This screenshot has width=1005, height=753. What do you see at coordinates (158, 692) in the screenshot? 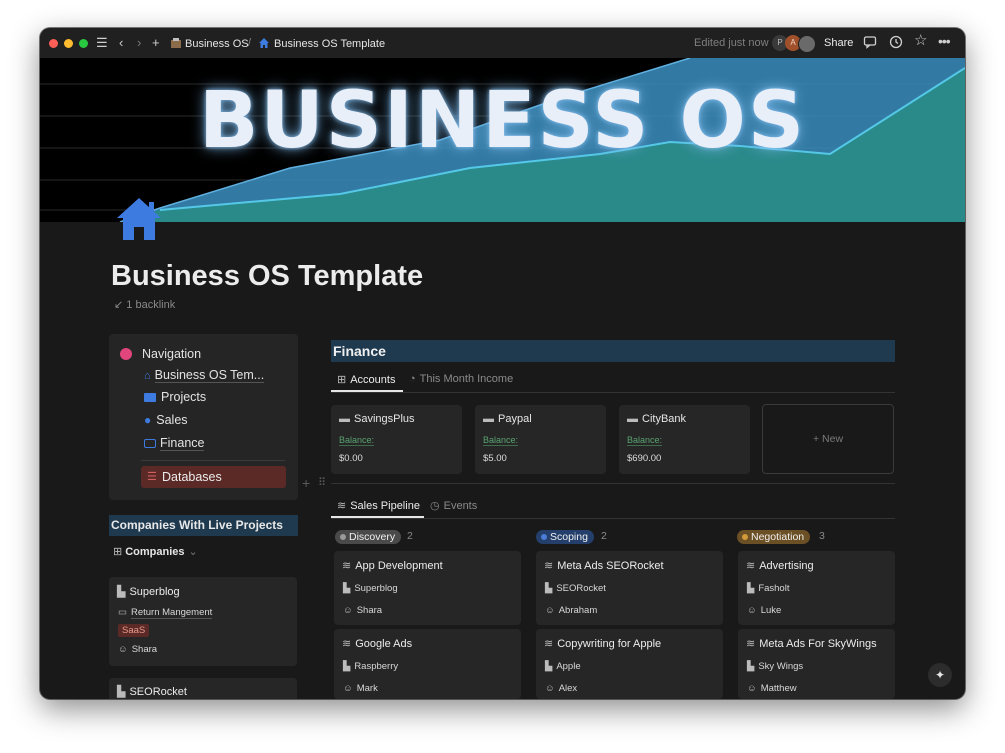
I see `company-name-label: SEORocket` at bounding box center [158, 692].